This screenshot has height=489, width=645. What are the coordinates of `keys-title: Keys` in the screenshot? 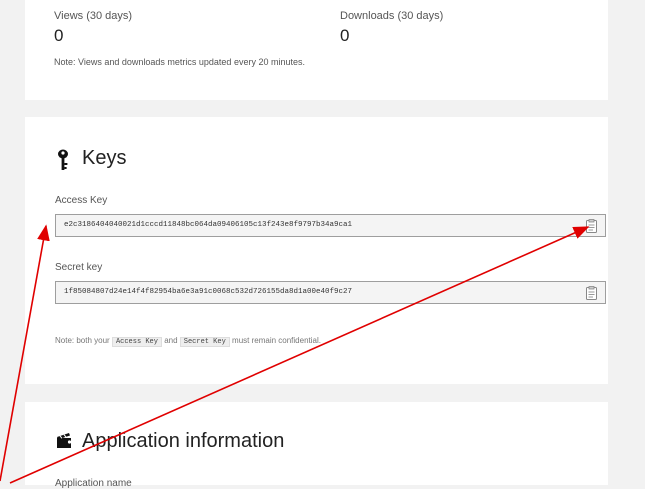 It's located at (104, 158).